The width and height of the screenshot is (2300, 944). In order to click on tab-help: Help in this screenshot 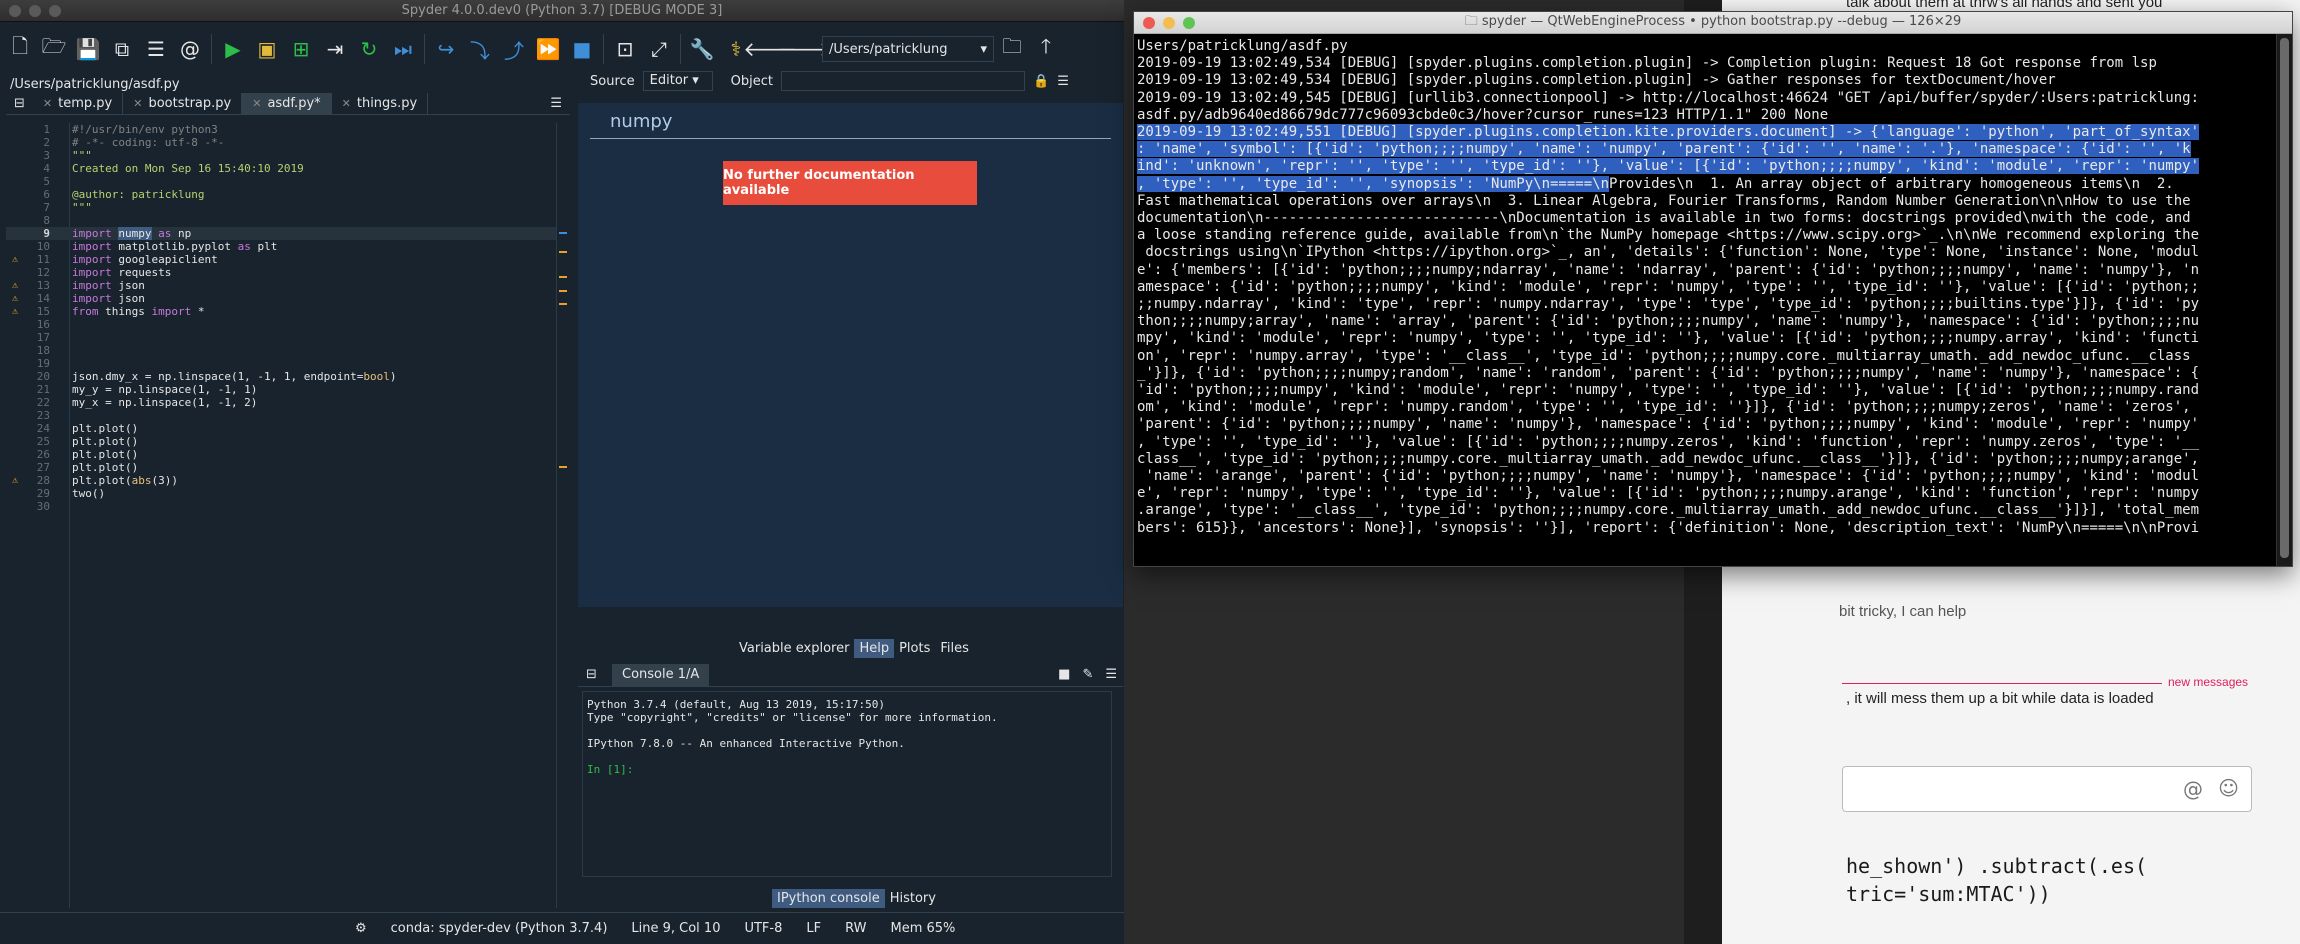, I will do `click(874, 648)`.